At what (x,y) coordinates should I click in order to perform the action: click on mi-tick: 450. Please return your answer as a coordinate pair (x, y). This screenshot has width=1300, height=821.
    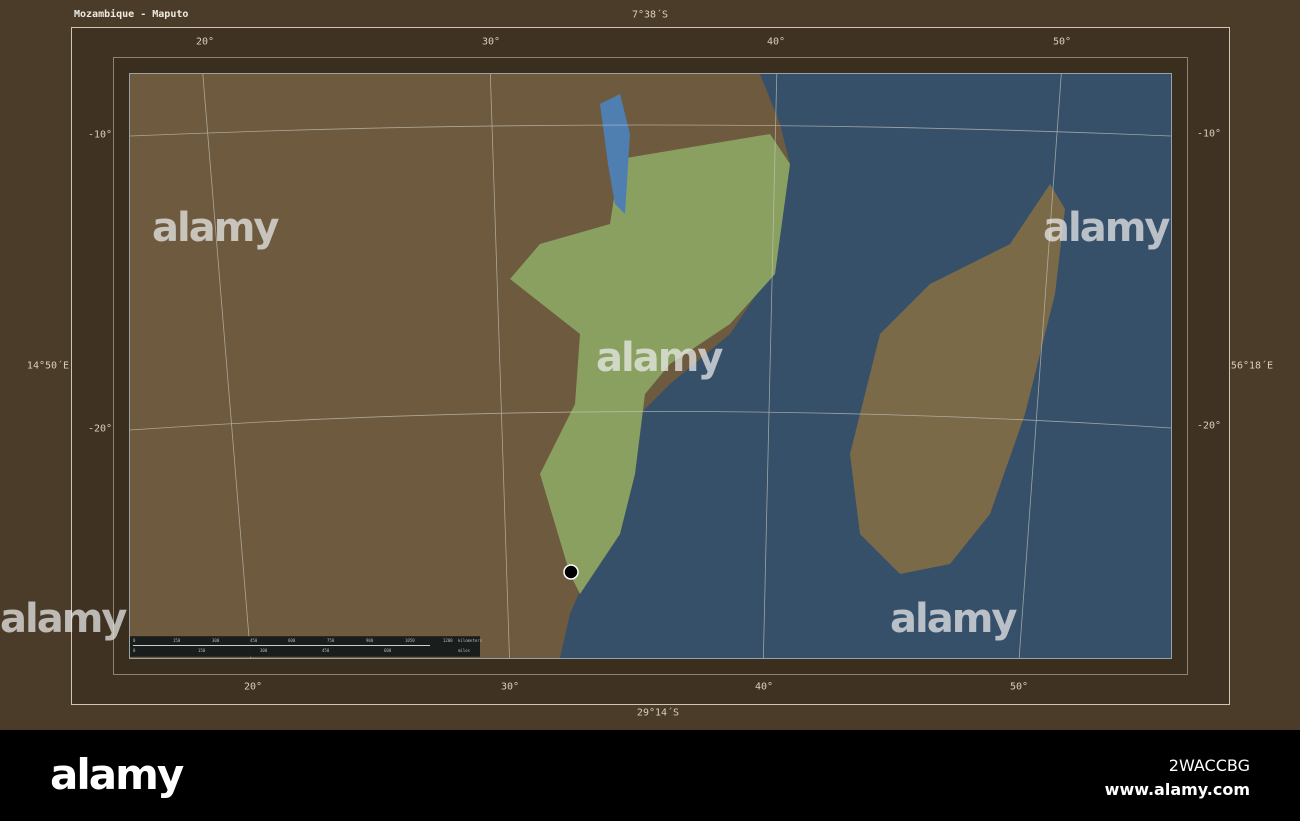
    Looking at the image, I should click on (326, 650).